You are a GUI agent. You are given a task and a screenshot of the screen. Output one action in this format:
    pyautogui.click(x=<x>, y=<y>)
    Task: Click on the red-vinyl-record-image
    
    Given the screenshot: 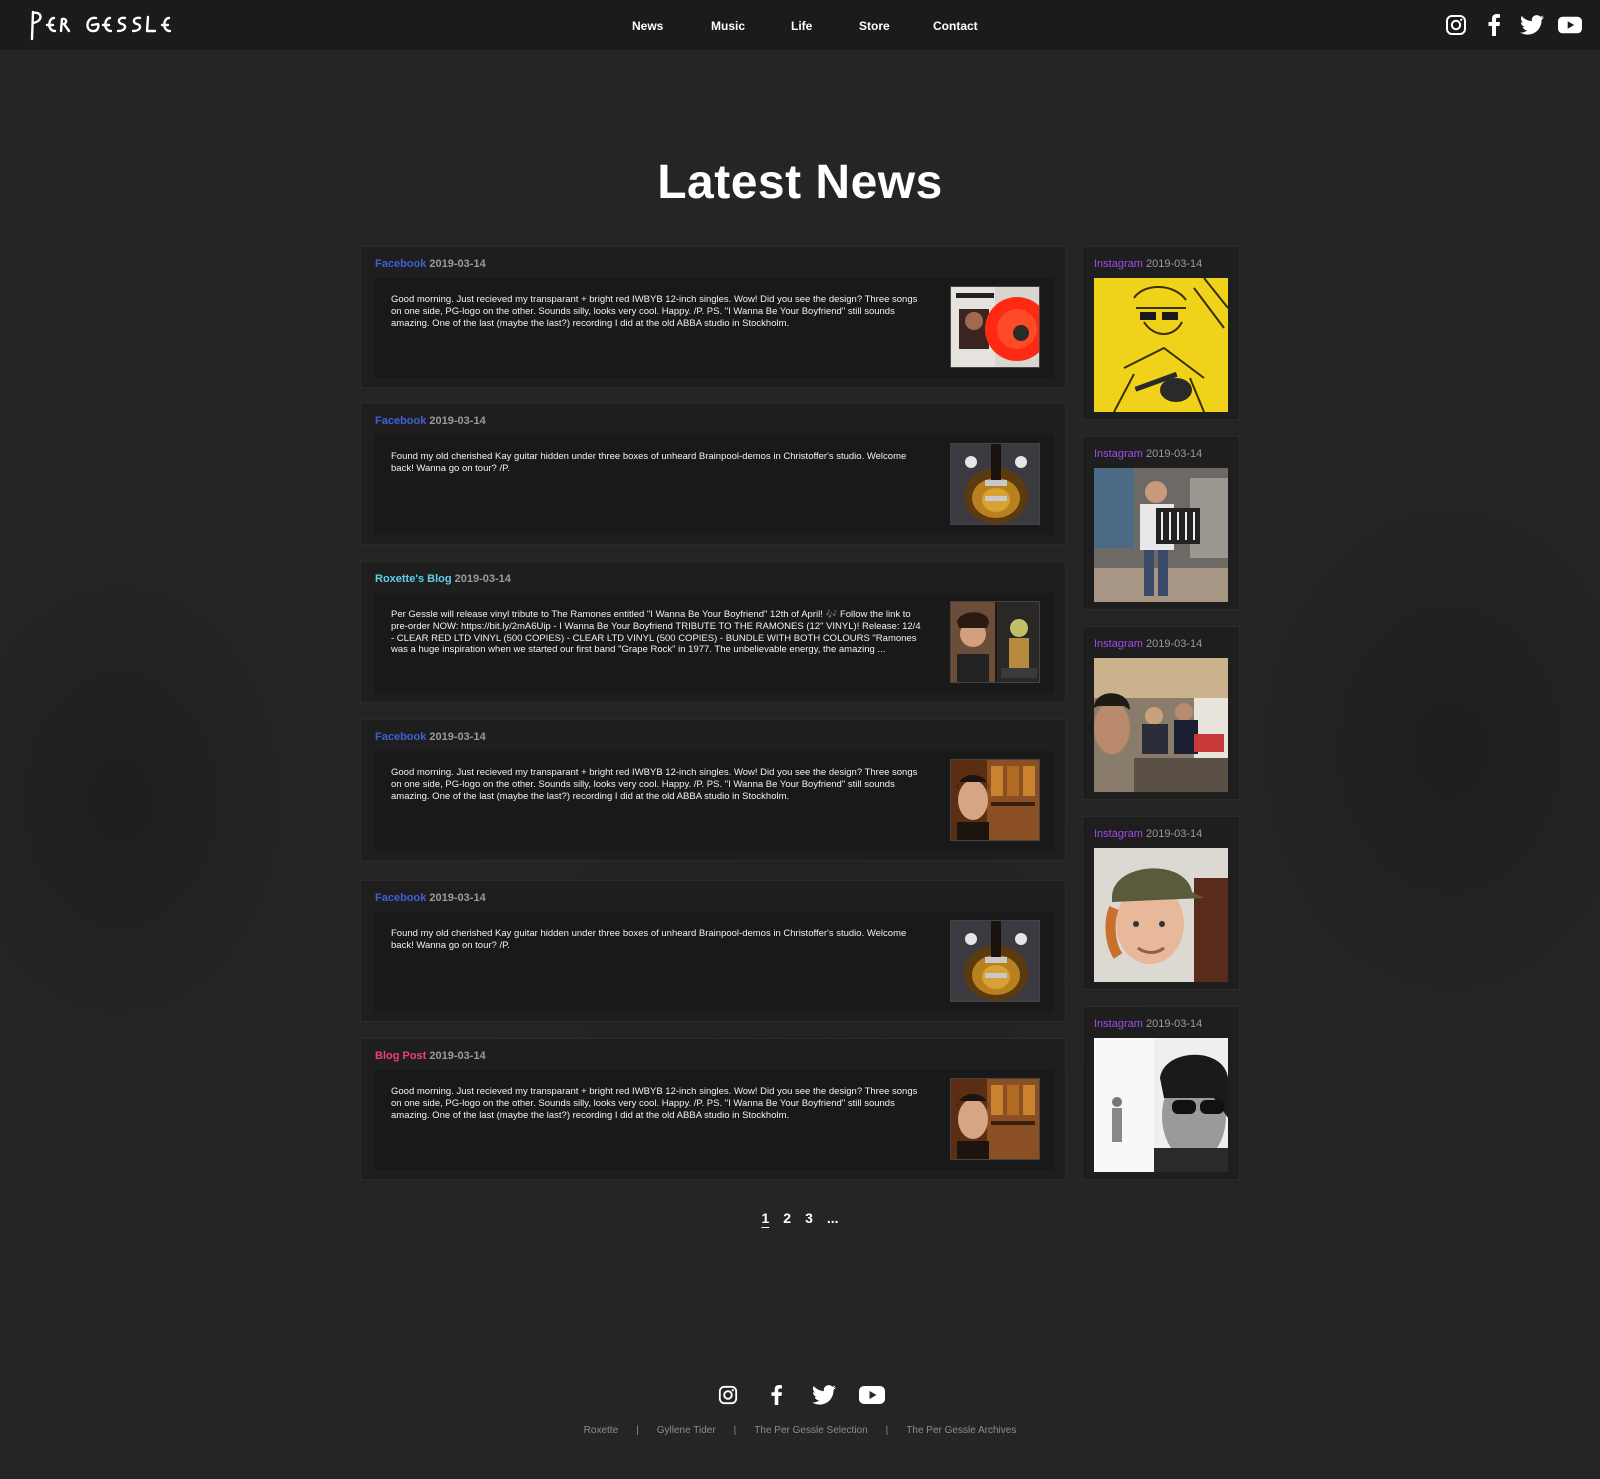 What is the action you would take?
    pyautogui.click(x=995, y=327)
    